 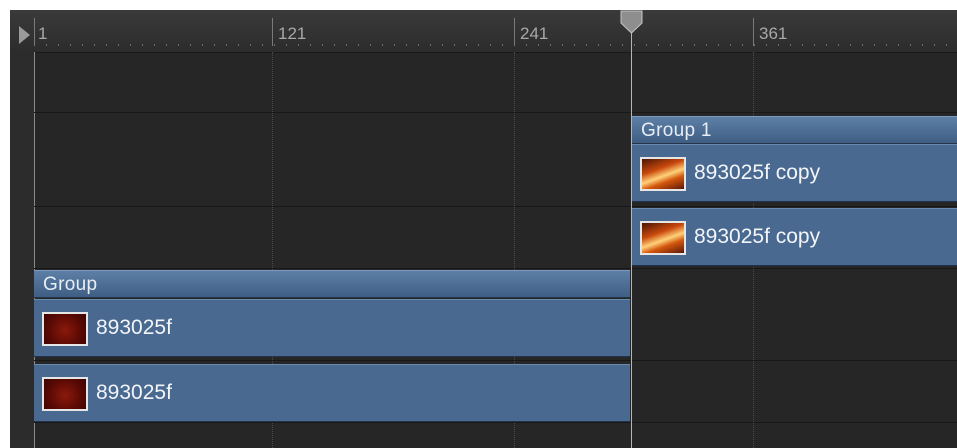 What do you see at coordinates (794, 130) in the screenshot?
I see `group-bar-group-1: Group 1` at bounding box center [794, 130].